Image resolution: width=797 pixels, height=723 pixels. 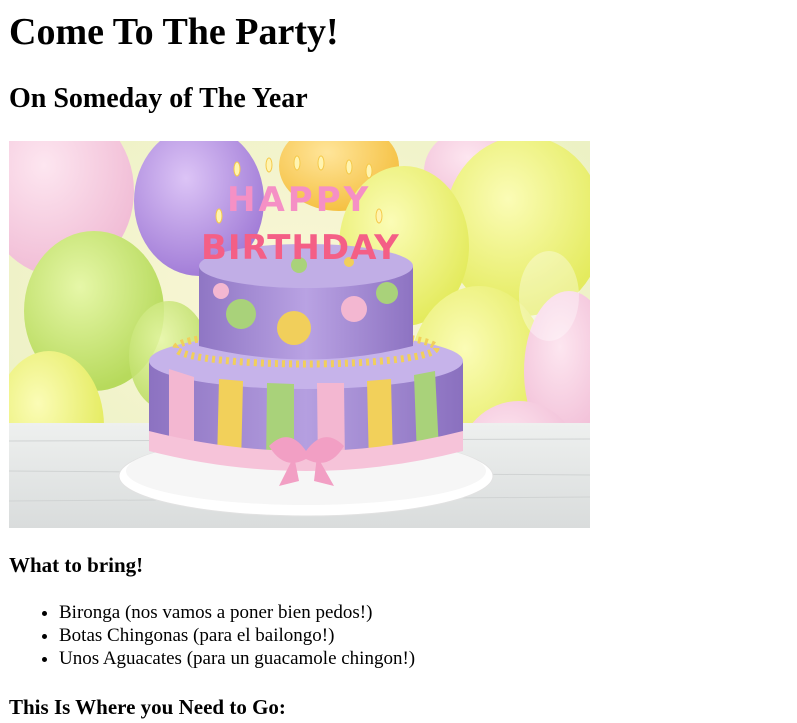 I want to click on candle-letters-birthday: BIRTHDAY, so click(x=300, y=248).